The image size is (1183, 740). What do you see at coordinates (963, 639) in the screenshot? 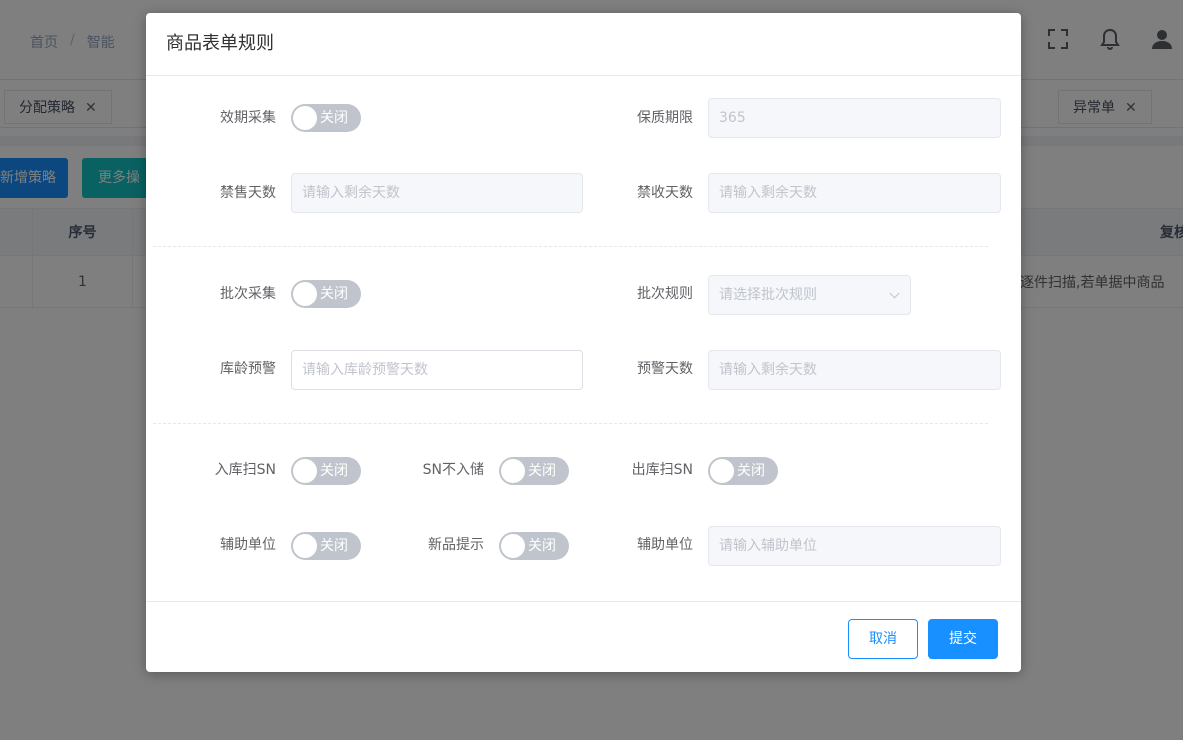
I see `submit-button: 提交` at bounding box center [963, 639].